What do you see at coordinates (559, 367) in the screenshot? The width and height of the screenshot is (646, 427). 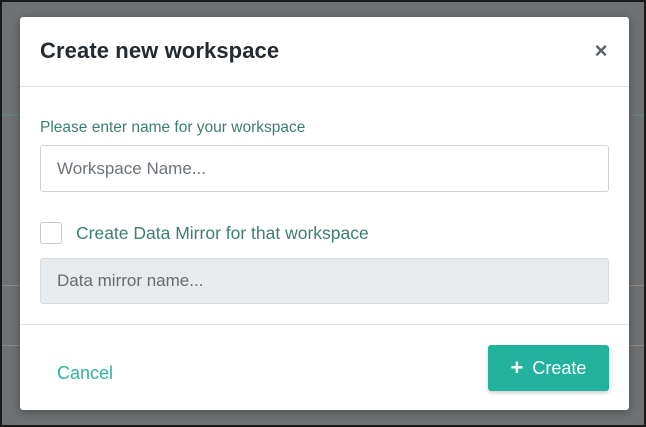 I see `create-button-label: Create` at bounding box center [559, 367].